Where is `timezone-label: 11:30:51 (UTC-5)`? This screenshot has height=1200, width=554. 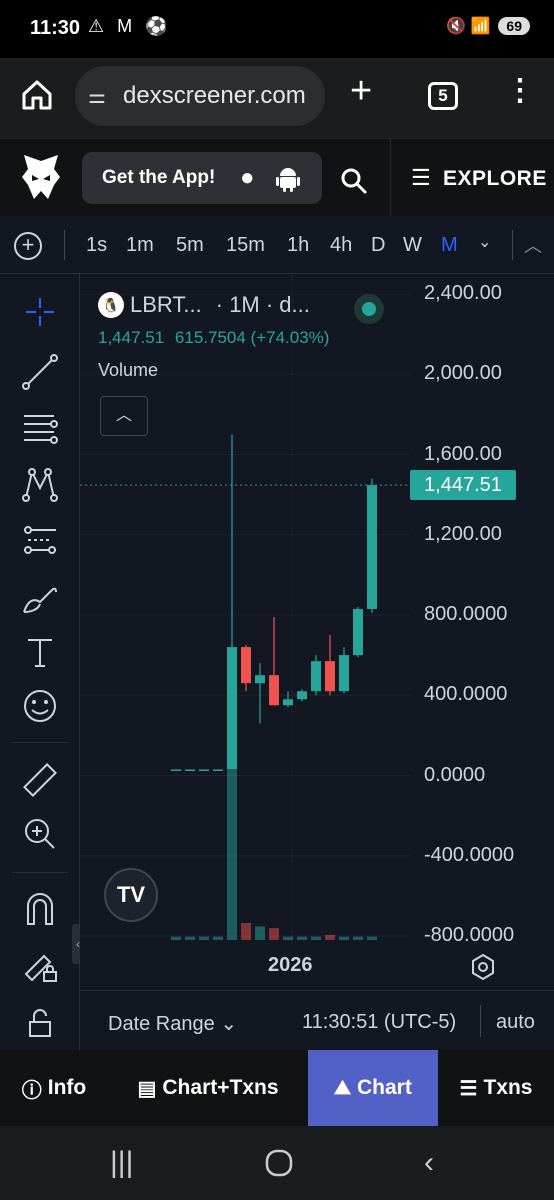
timezone-label: 11:30:51 (UTC-5) is located at coordinates (379, 1022).